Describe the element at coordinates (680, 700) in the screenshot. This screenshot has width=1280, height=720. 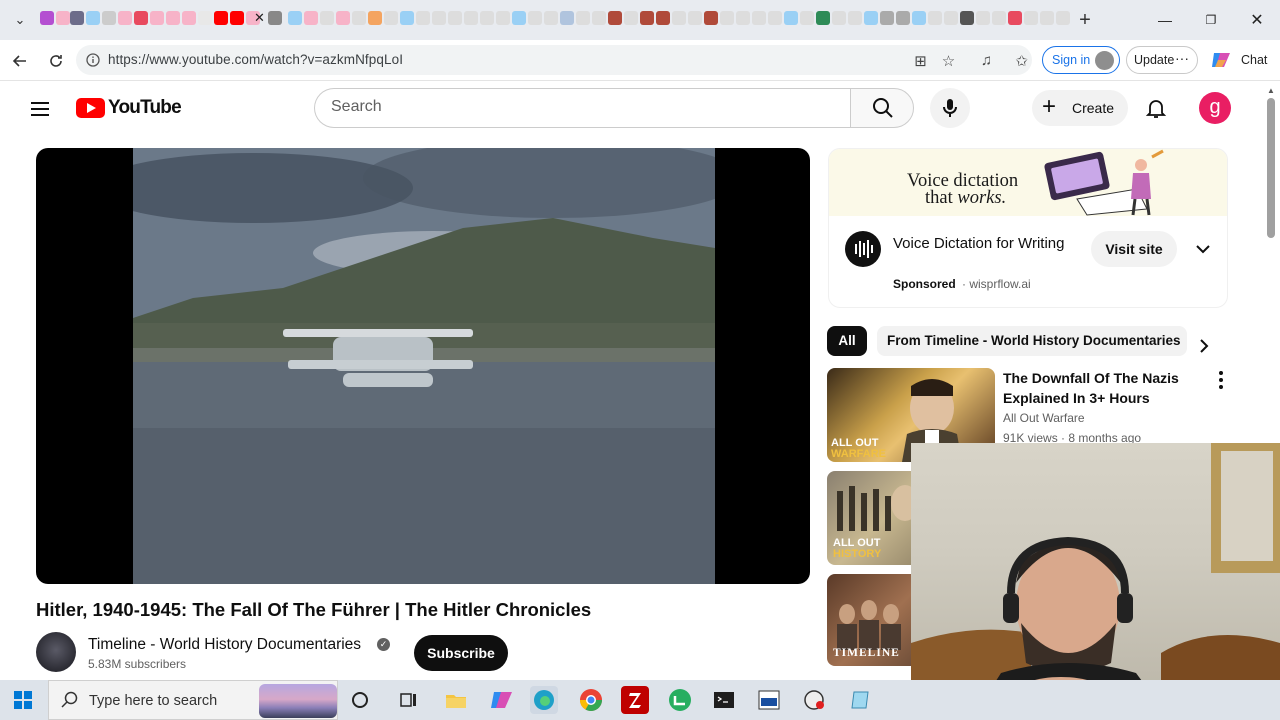
I see `green-app-icon` at that location.